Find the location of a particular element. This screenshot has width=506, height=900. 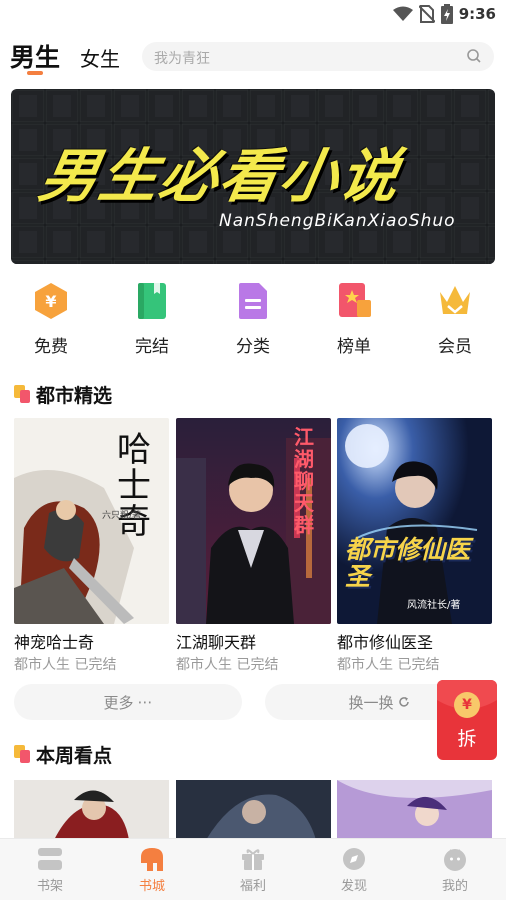

nav-discover: 发现 is located at coordinates (354, 870).